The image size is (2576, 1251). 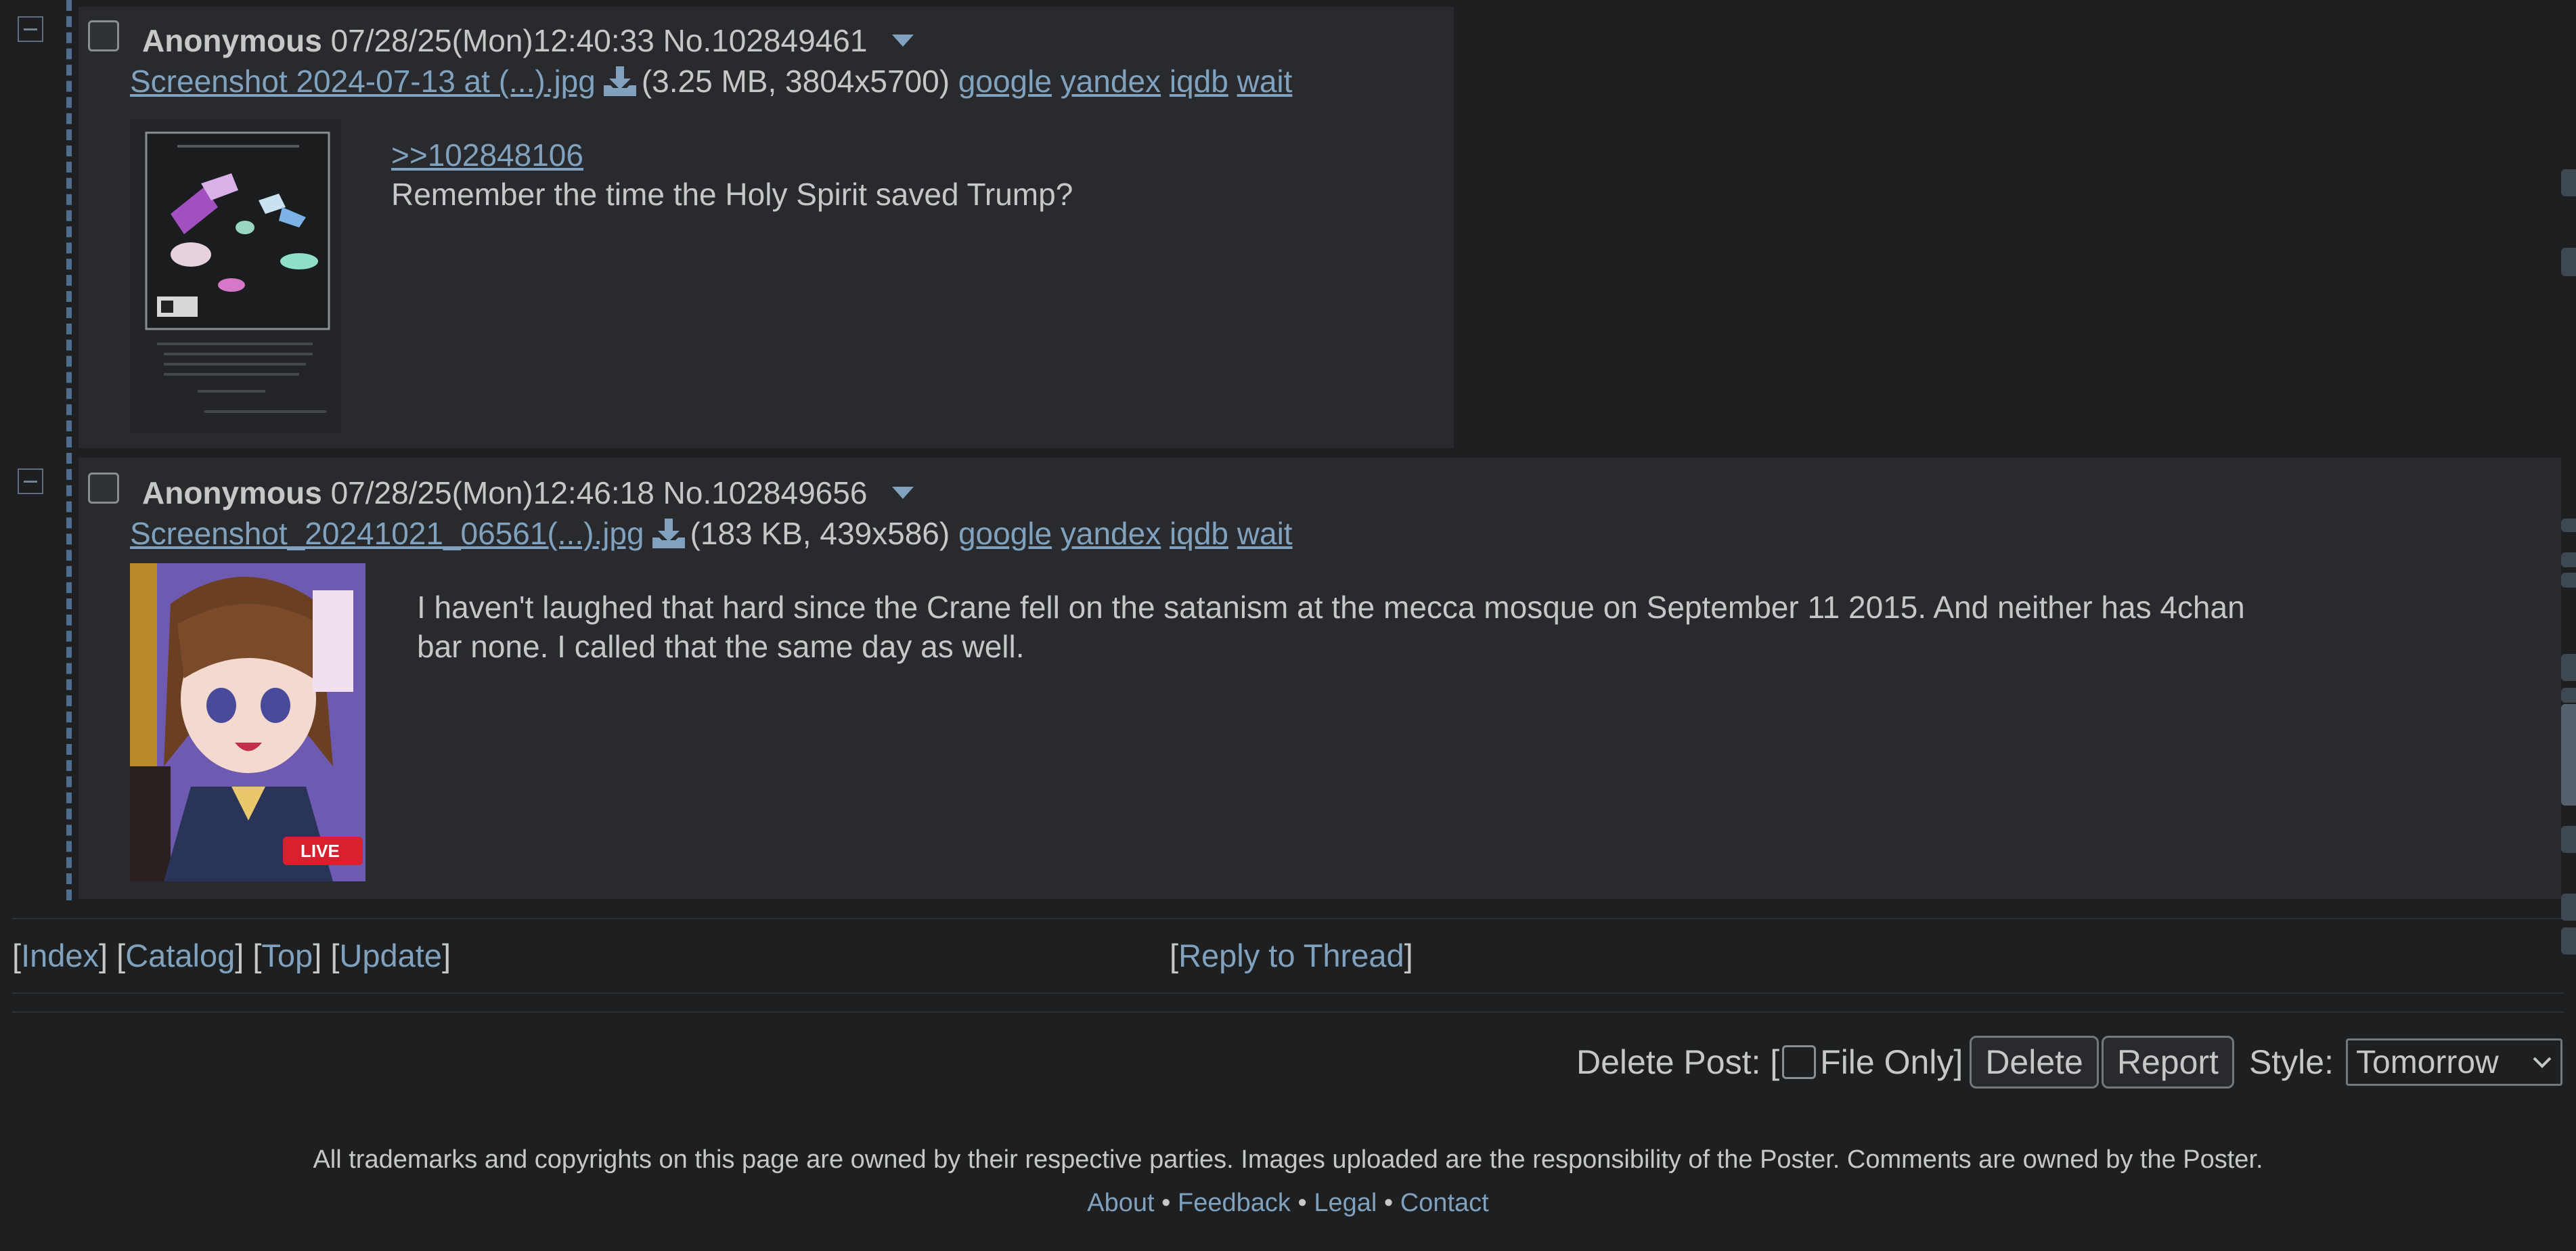 I want to click on nav-top-link: Top, so click(x=287, y=955).